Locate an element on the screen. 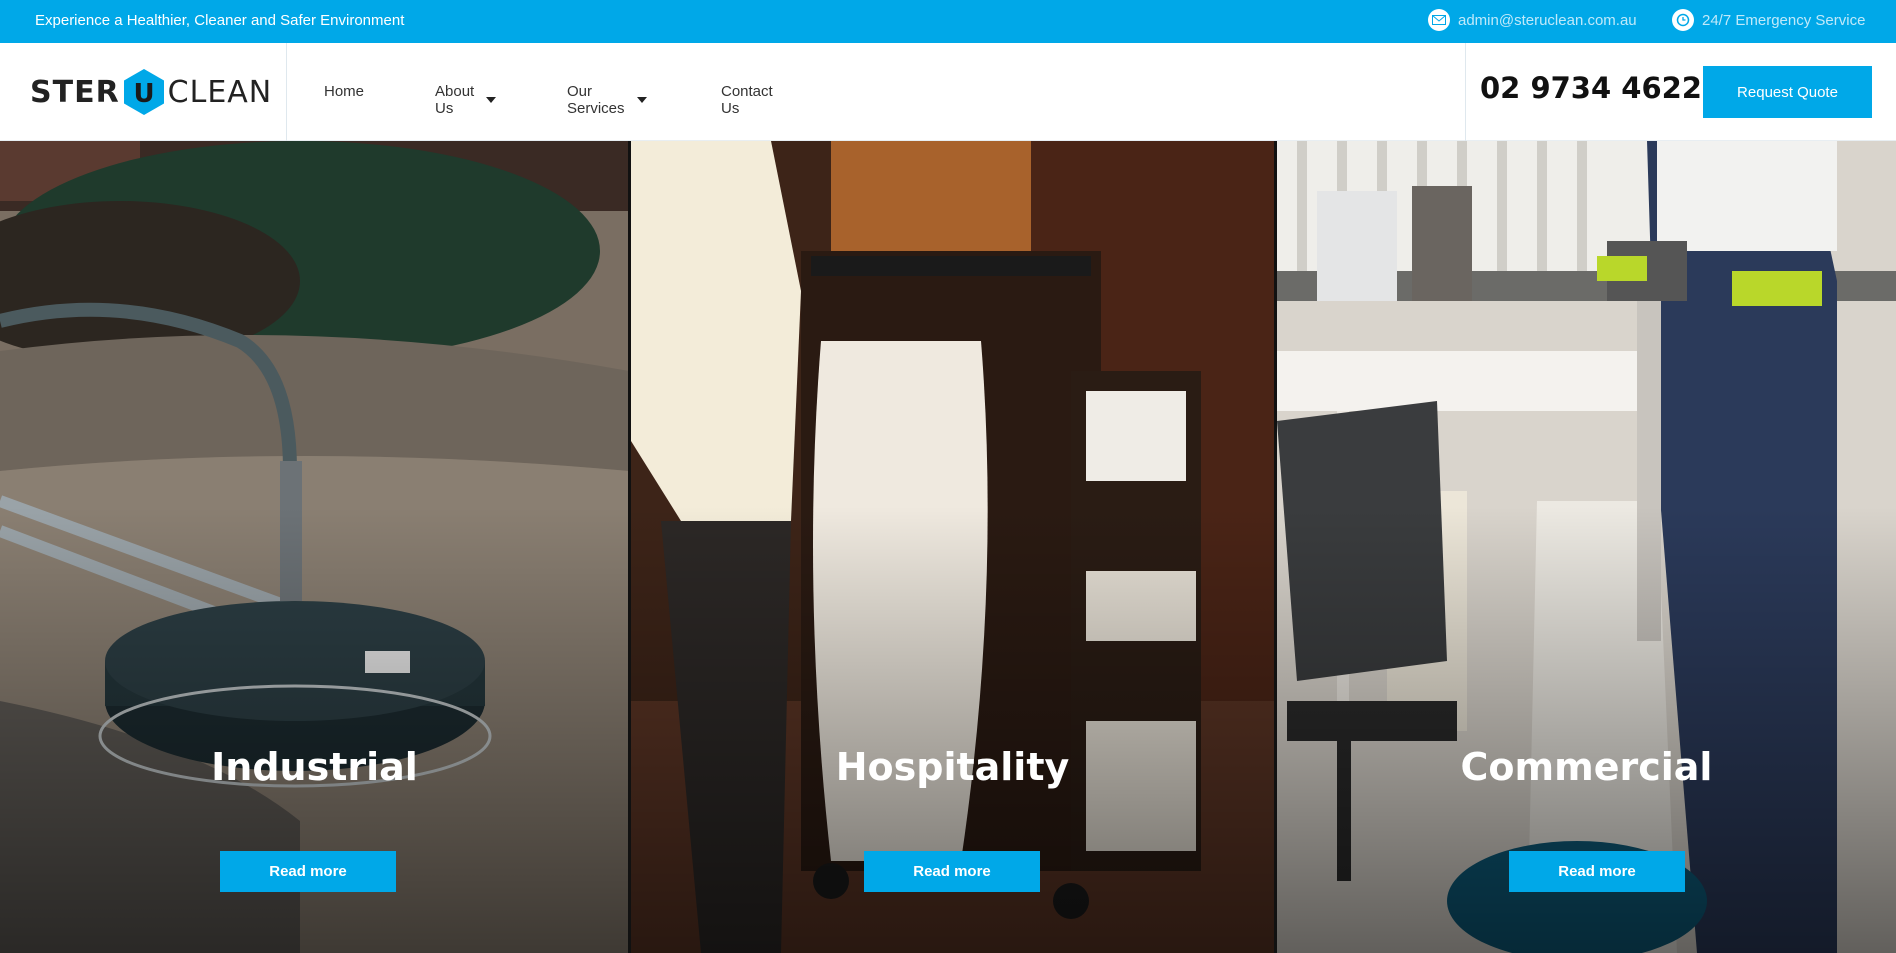  envelope-icon is located at coordinates (1439, 20).